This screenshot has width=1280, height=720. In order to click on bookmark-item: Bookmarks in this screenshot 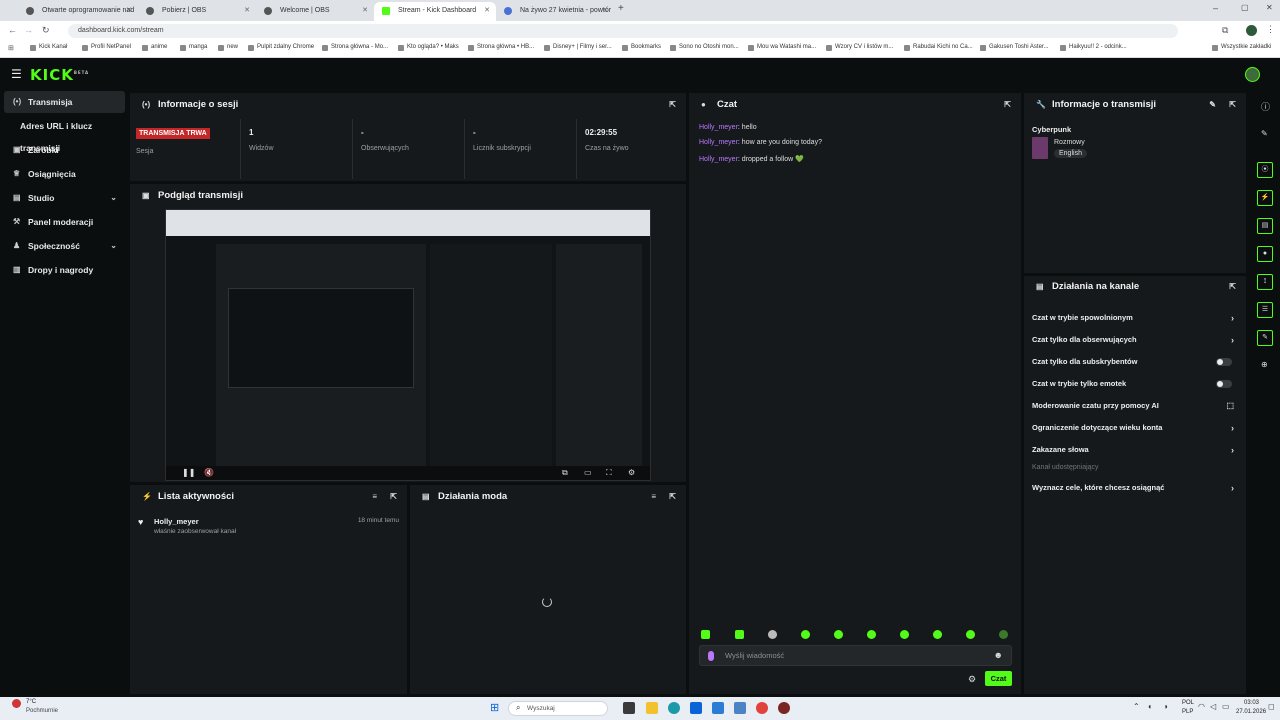, I will do `click(641, 47)`.